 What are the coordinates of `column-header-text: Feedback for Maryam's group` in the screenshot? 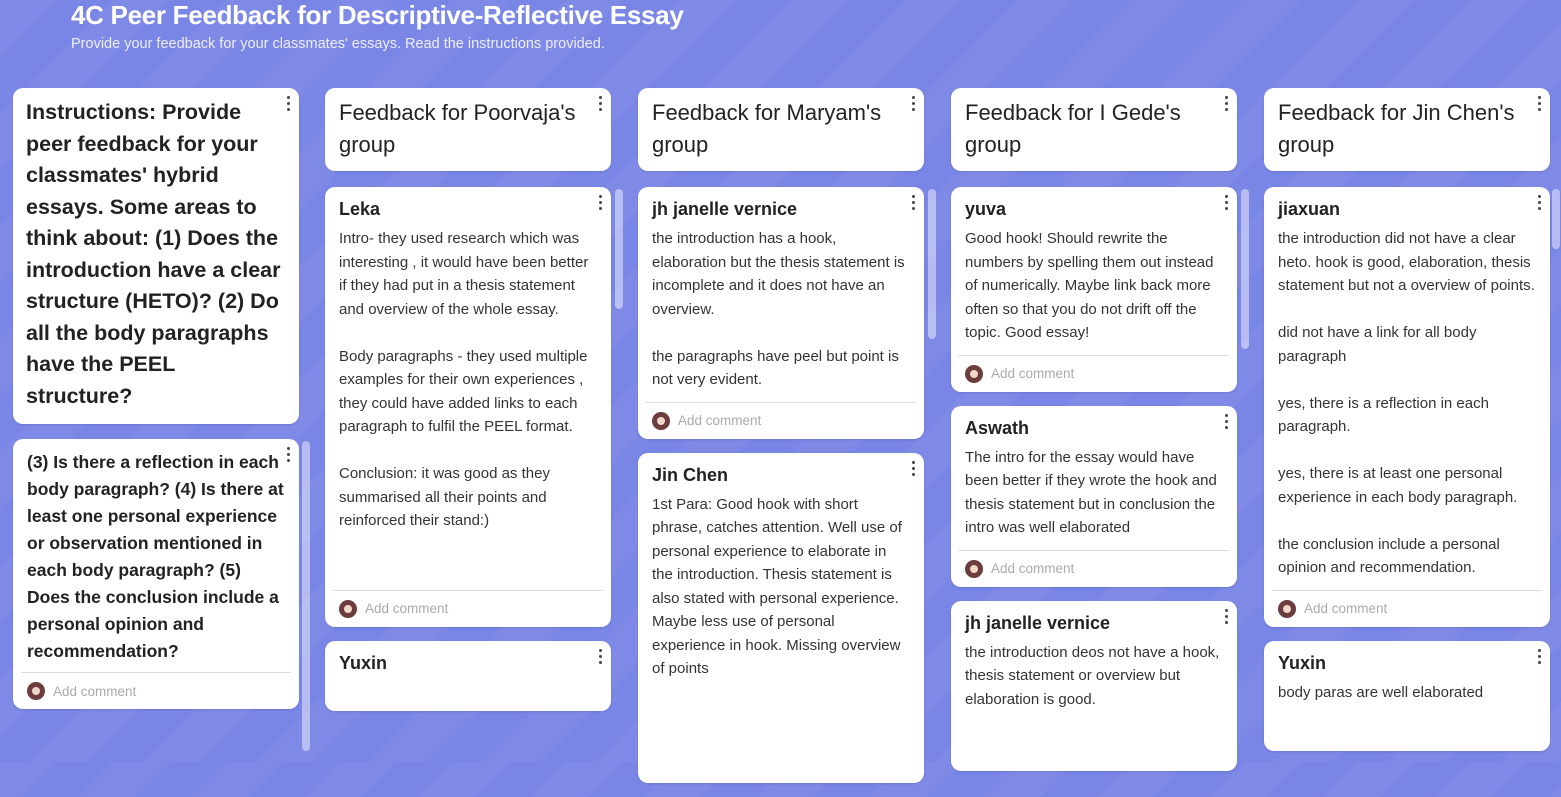 It's located at (767, 128).